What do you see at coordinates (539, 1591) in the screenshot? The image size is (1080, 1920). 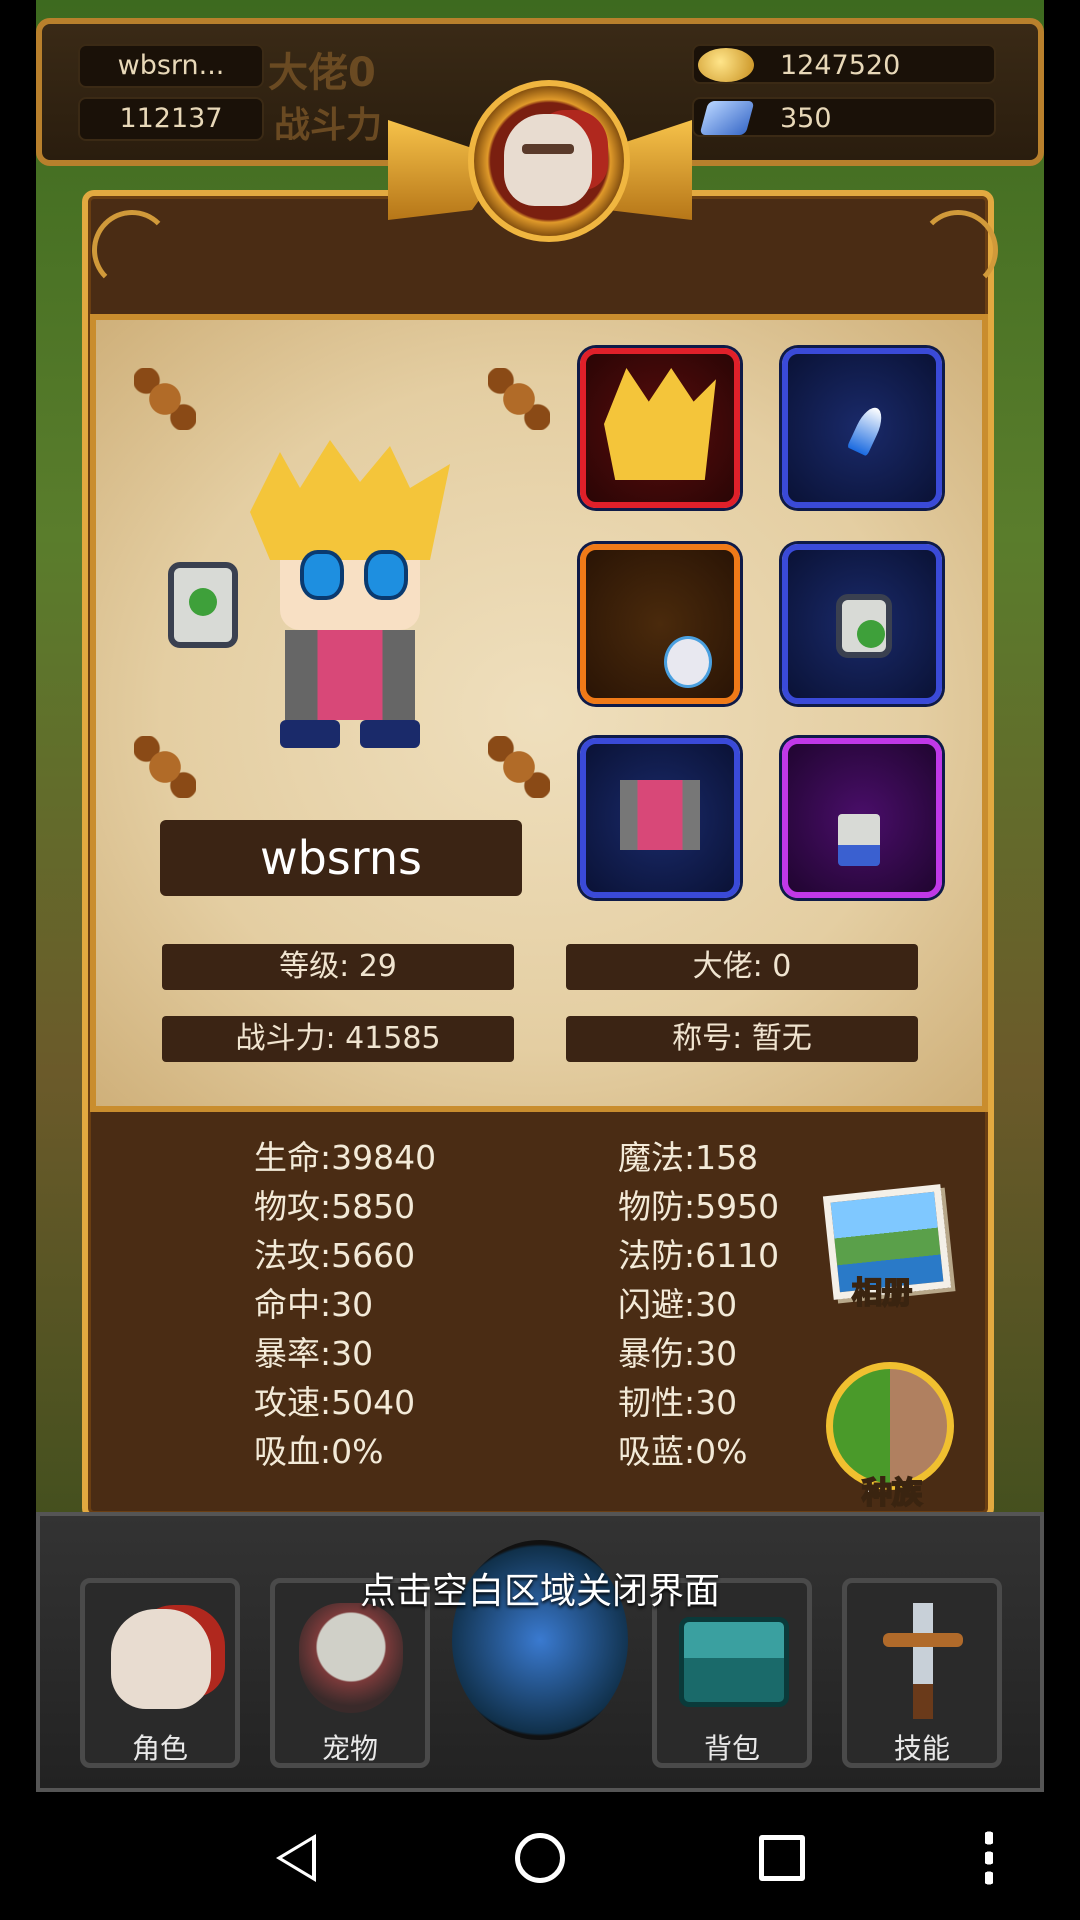 I see `close-hint-text: 点击空白区域关闭界面` at bounding box center [539, 1591].